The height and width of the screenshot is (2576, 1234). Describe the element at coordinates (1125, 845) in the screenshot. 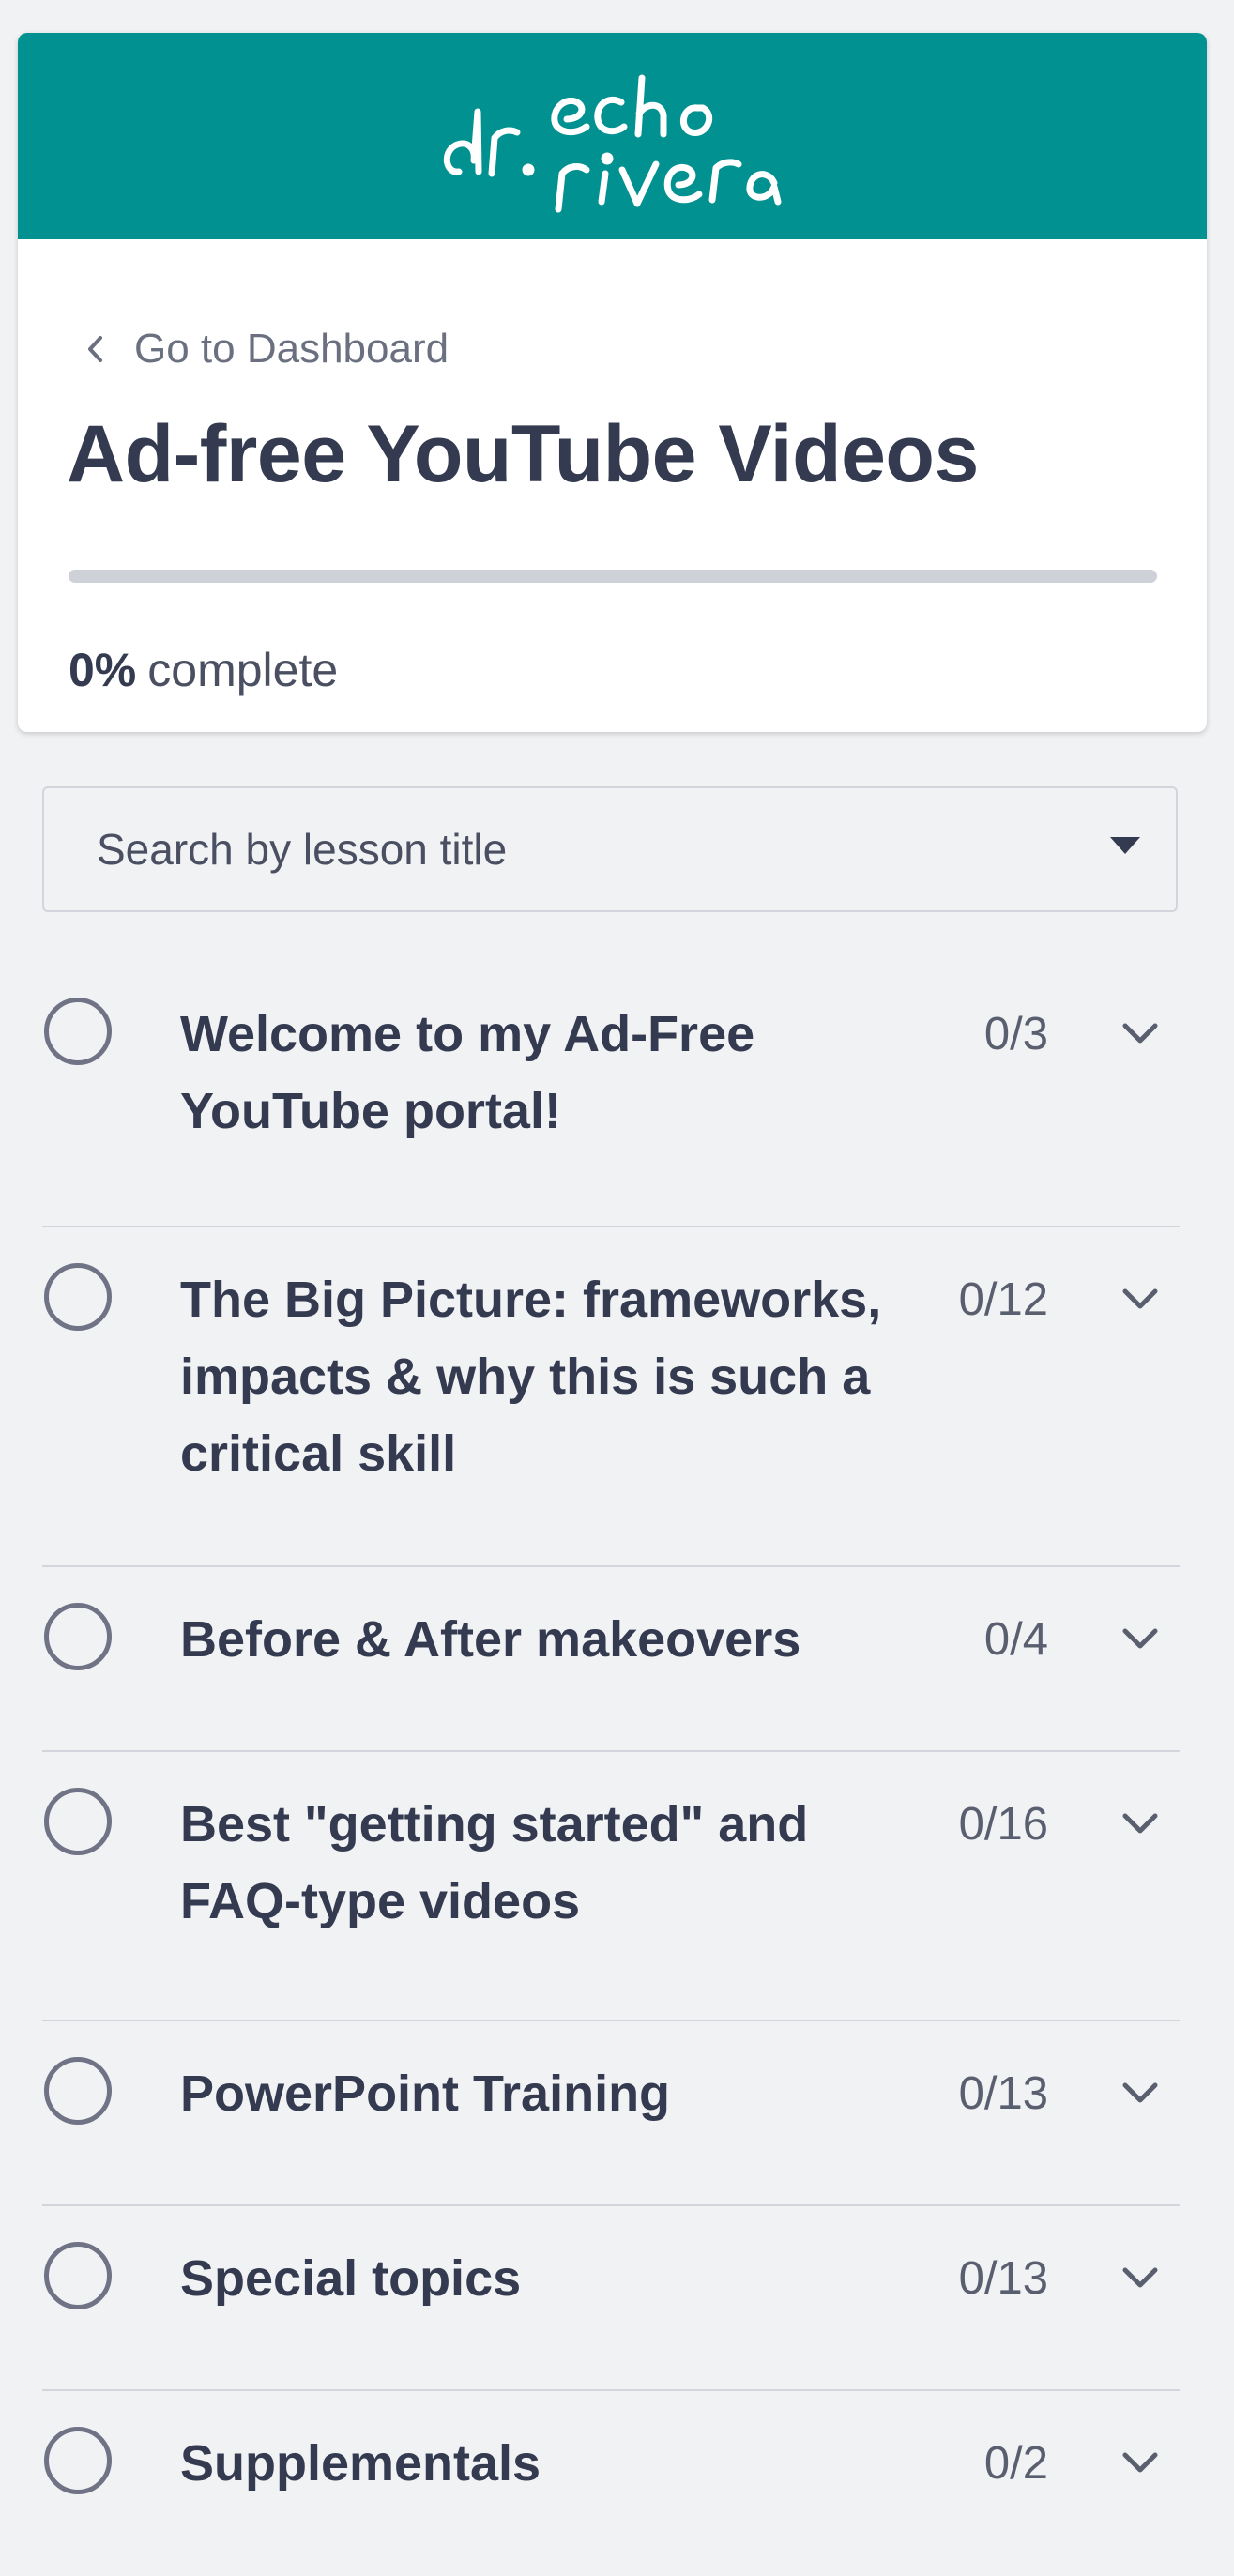

I see `caret-down-icon` at that location.